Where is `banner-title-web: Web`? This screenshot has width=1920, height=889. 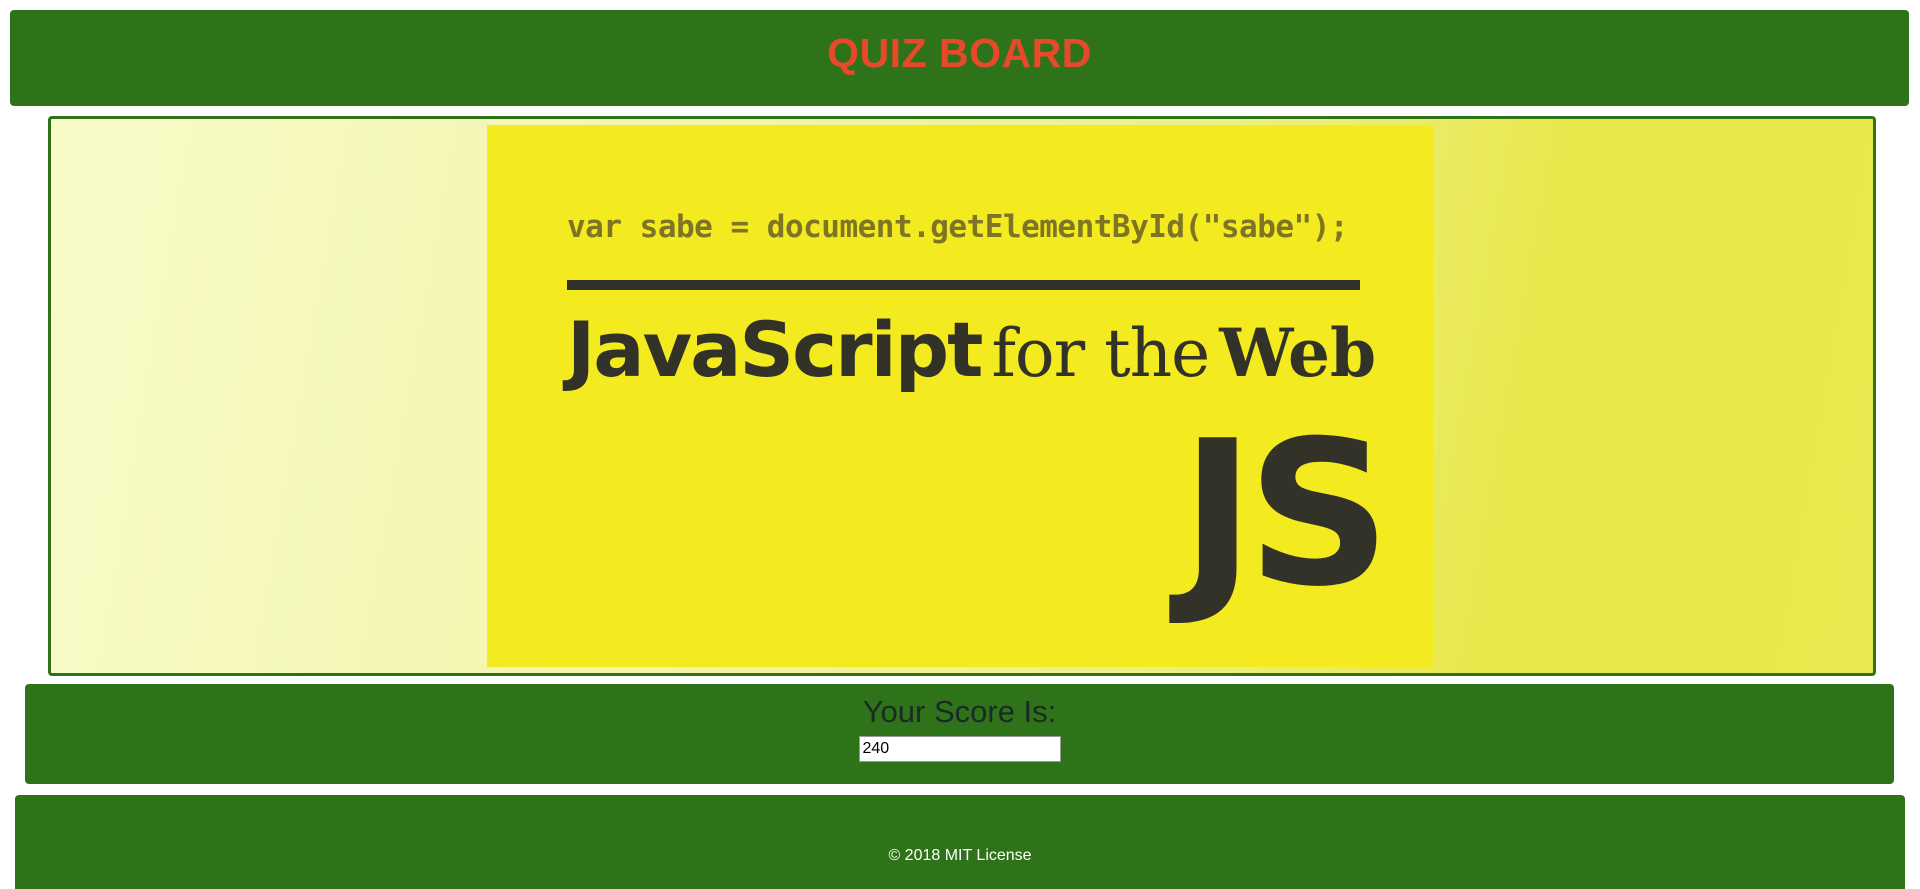
banner-title-web: Web is located at coordinates (1298, 353).